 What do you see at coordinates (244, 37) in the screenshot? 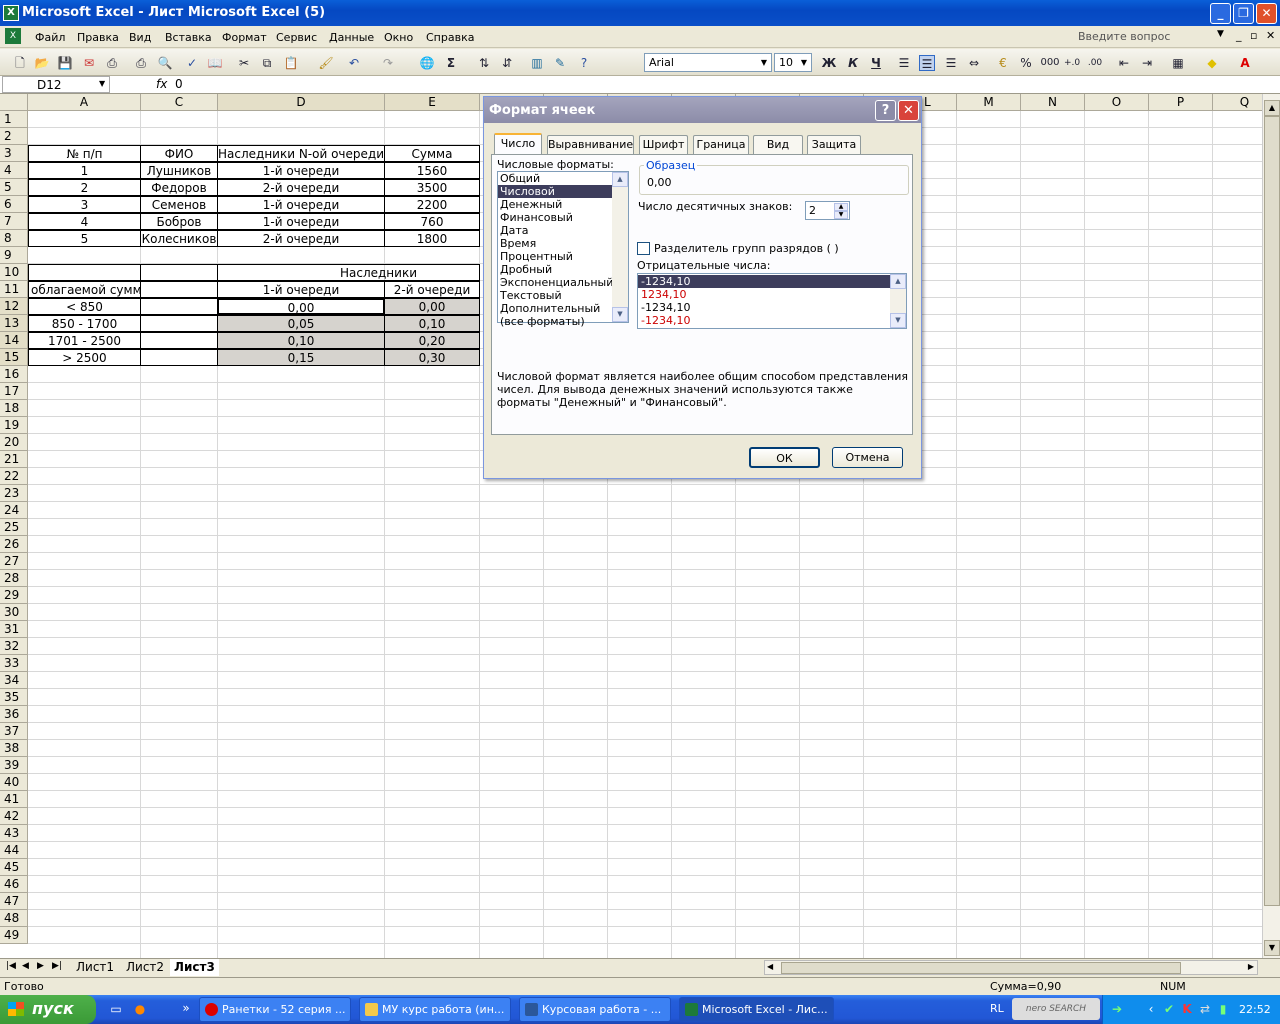
I see `menu-format: Формат` at bounding box center [244, 37].